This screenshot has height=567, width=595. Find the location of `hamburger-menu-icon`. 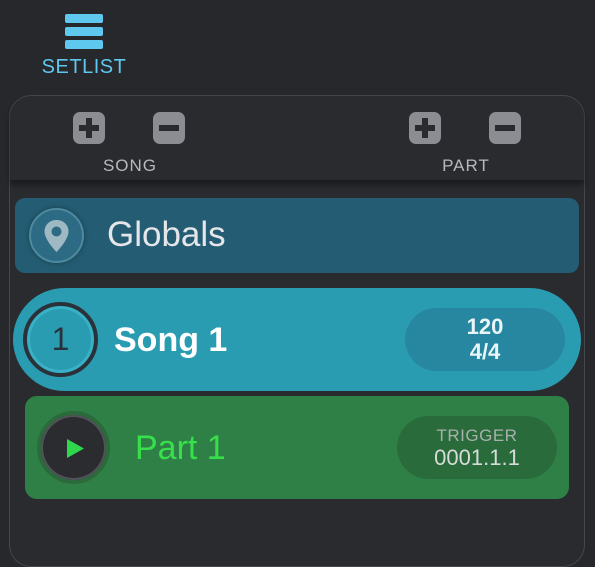

hamburger-menu-icon is located at coordinates (84, 31).